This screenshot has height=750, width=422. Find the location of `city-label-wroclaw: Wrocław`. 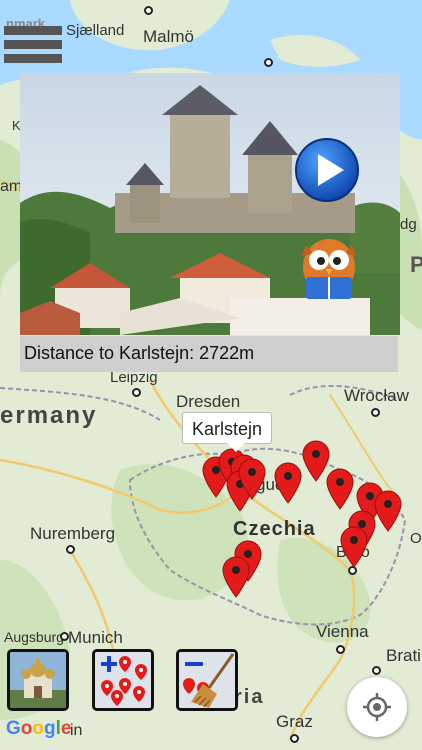

city-label-wroclaw: Wrocław is located at coordinates (376, 395).